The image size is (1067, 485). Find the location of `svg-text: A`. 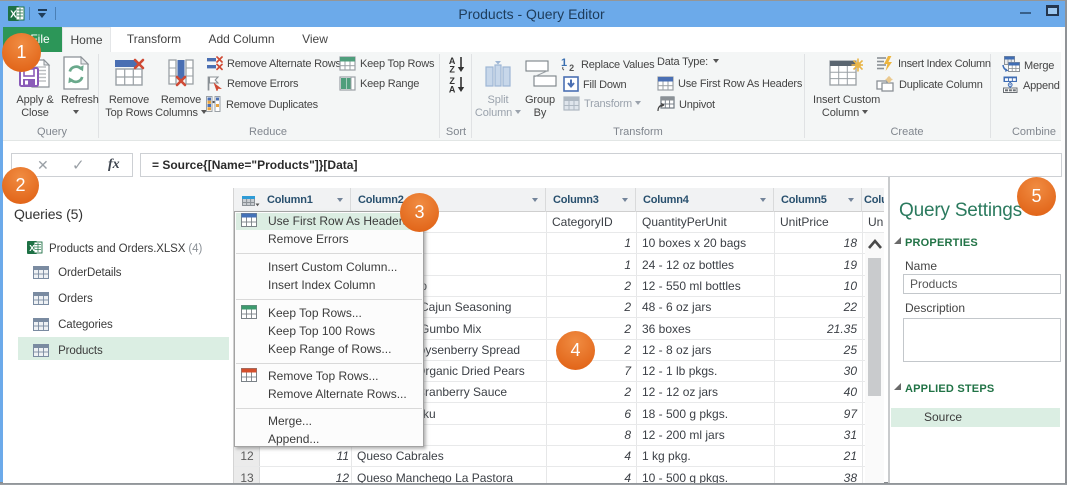

svg-text: A is located at coordinates (452, 89).